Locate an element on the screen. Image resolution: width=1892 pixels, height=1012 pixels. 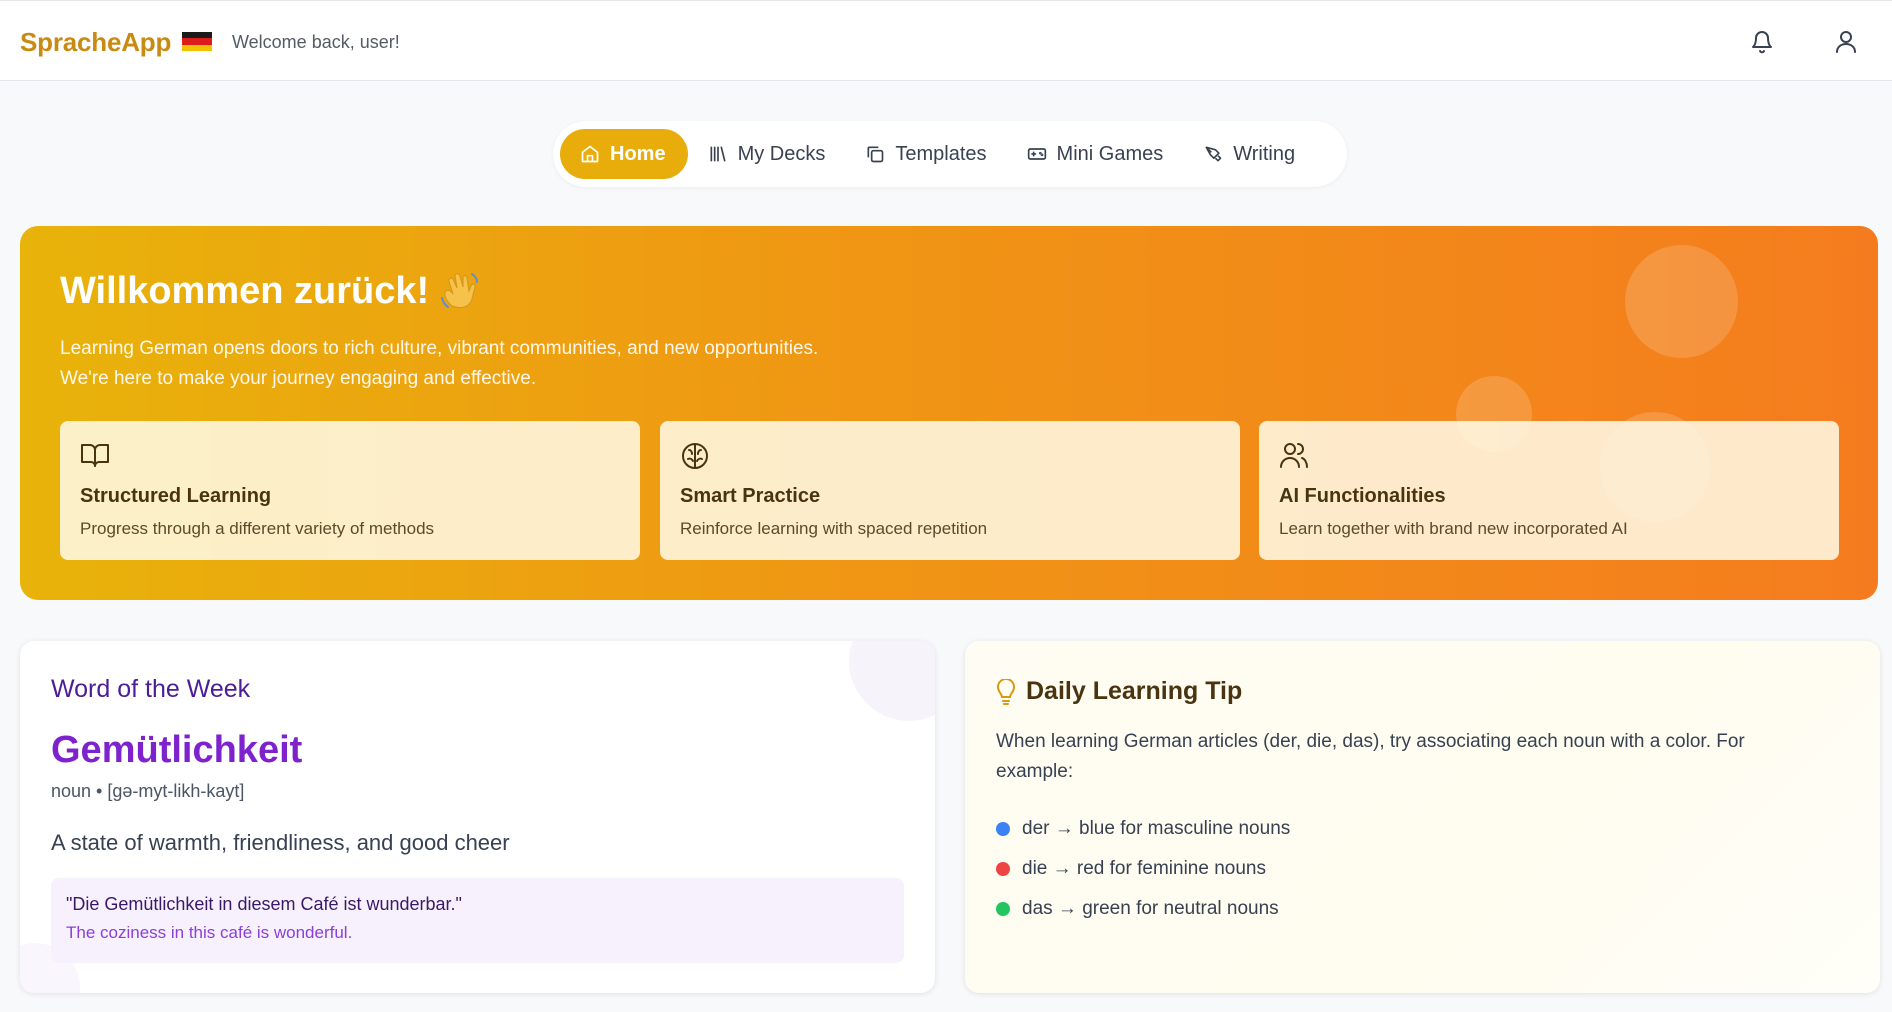
nav-templates: Templates is located at coordinates (925, 154).